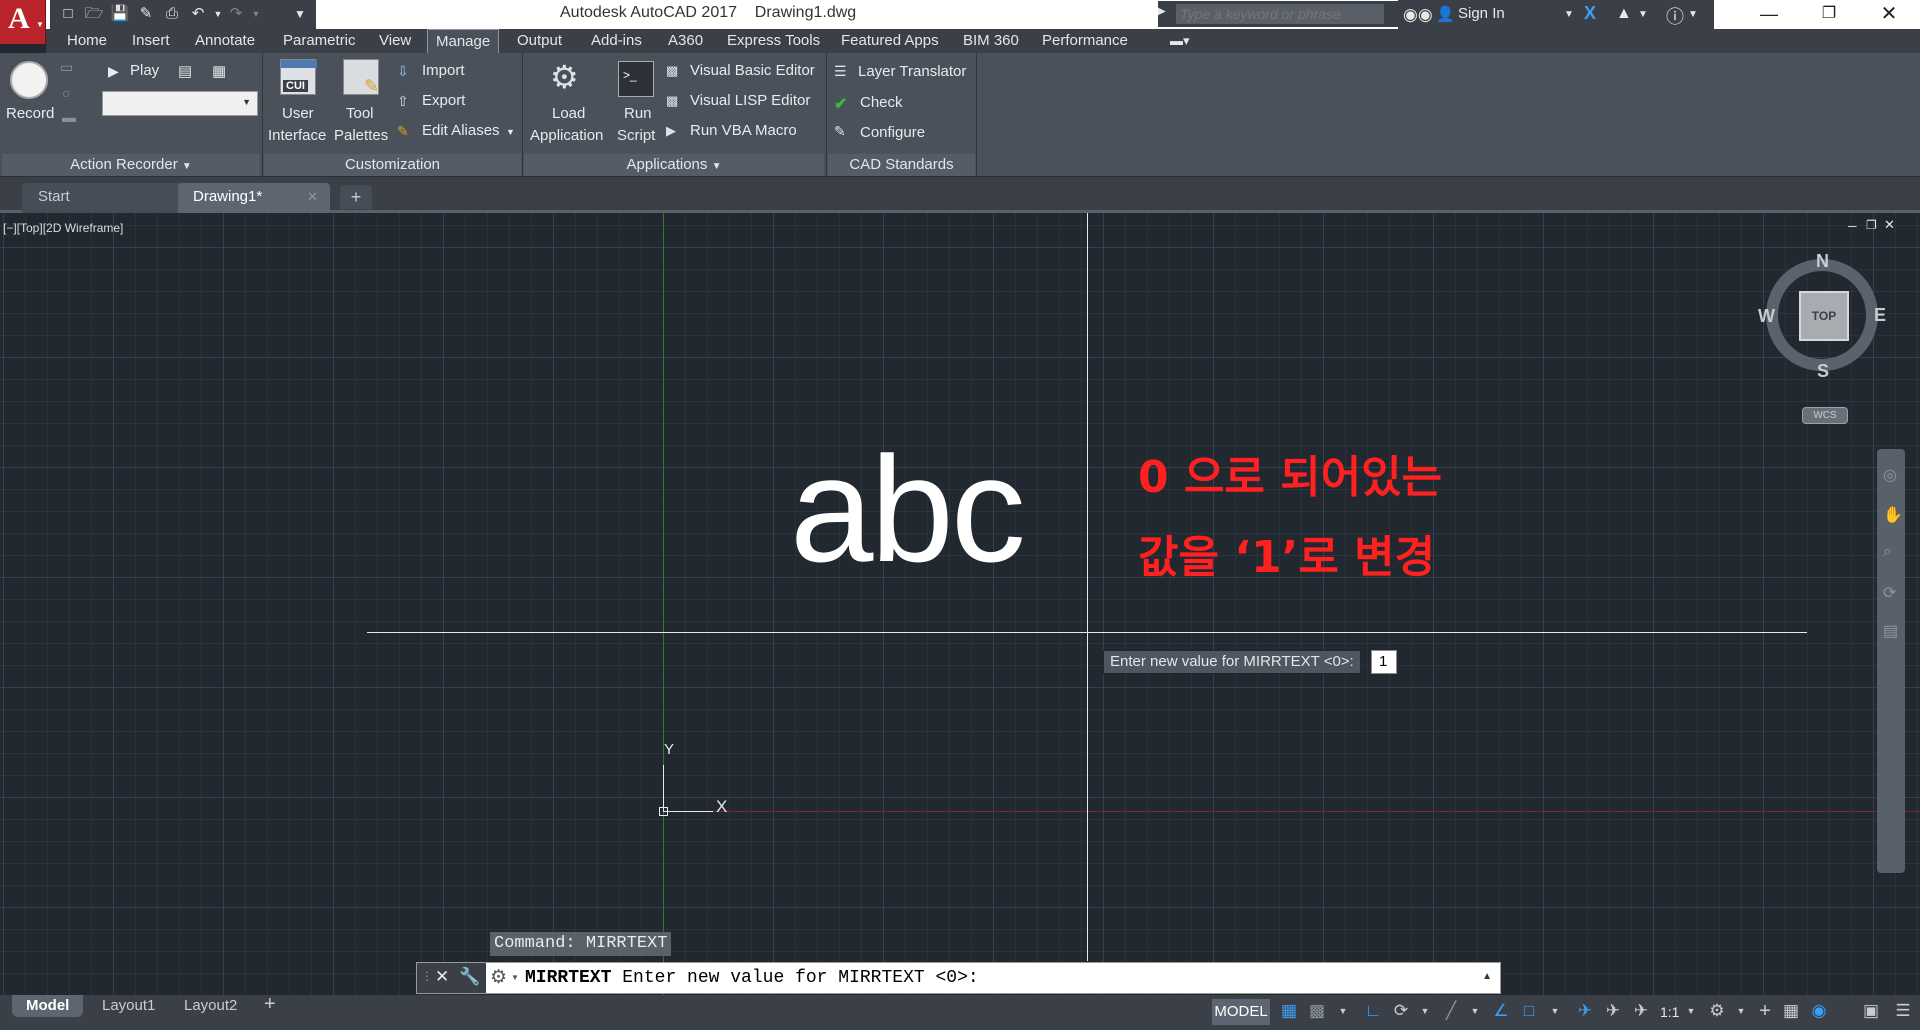  What do you see at coordinates (1569, 14) in the screenshot?
I see `sign-in-dropdown-icon: ▼` at bounding box center [1569, 14].